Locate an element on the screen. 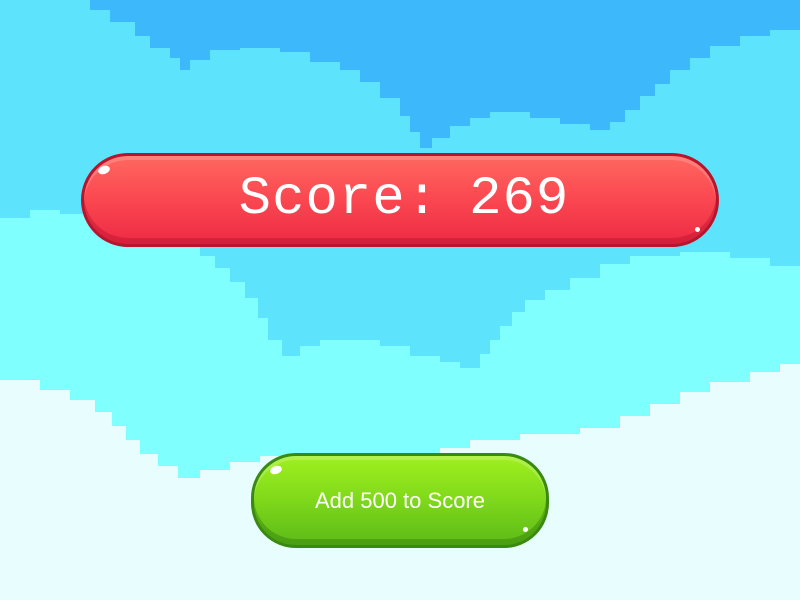 The height and width of the screenshot is (600, 800). add-500-button: Add 500 to Score is located at coordinates (400, 500).